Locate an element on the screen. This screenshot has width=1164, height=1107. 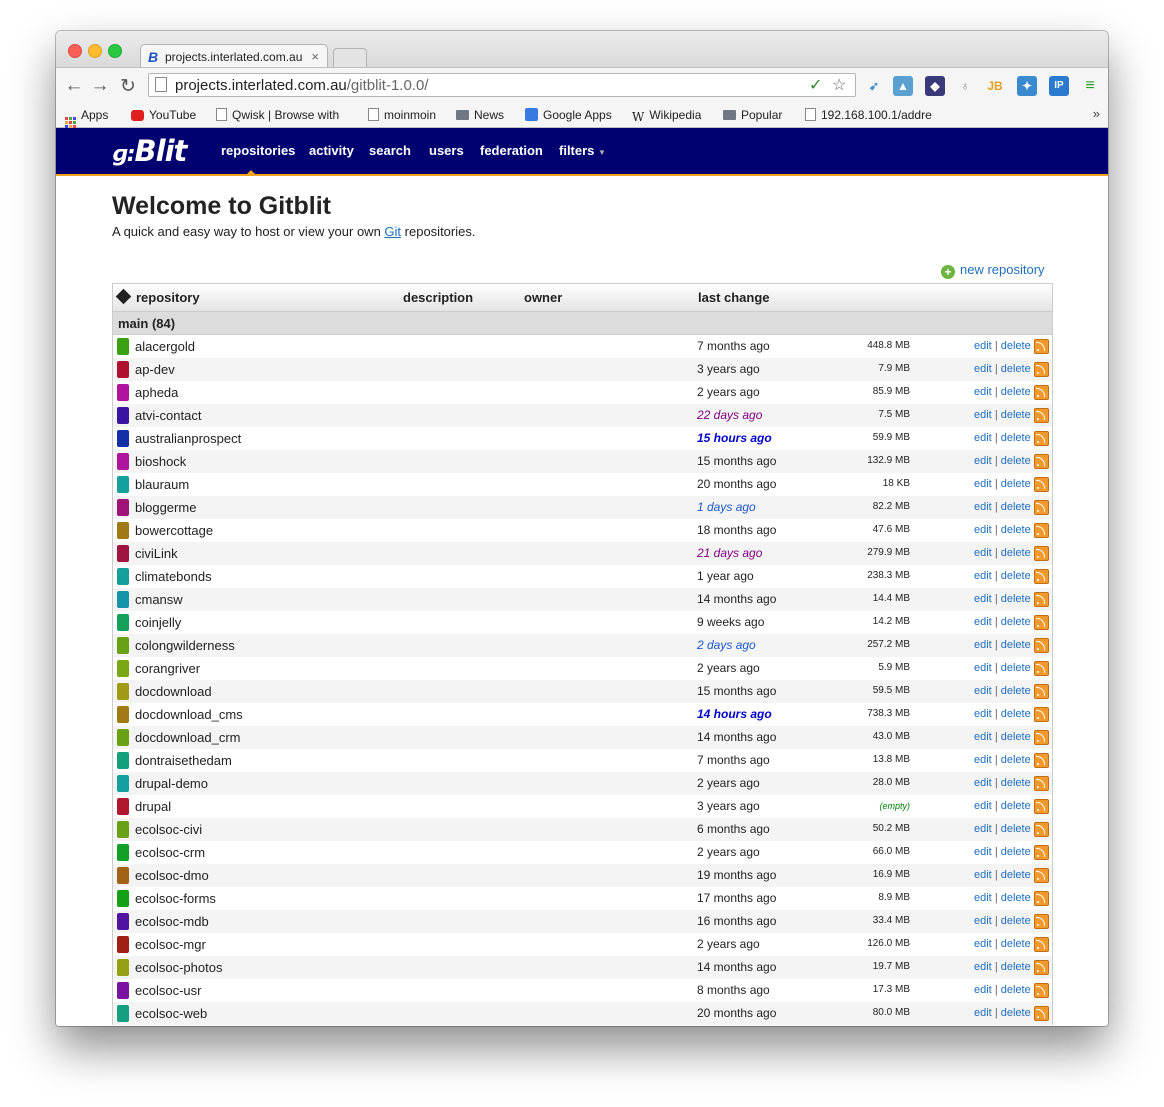
extension-image-icon: ◆ is located at coordinates (935, 86).